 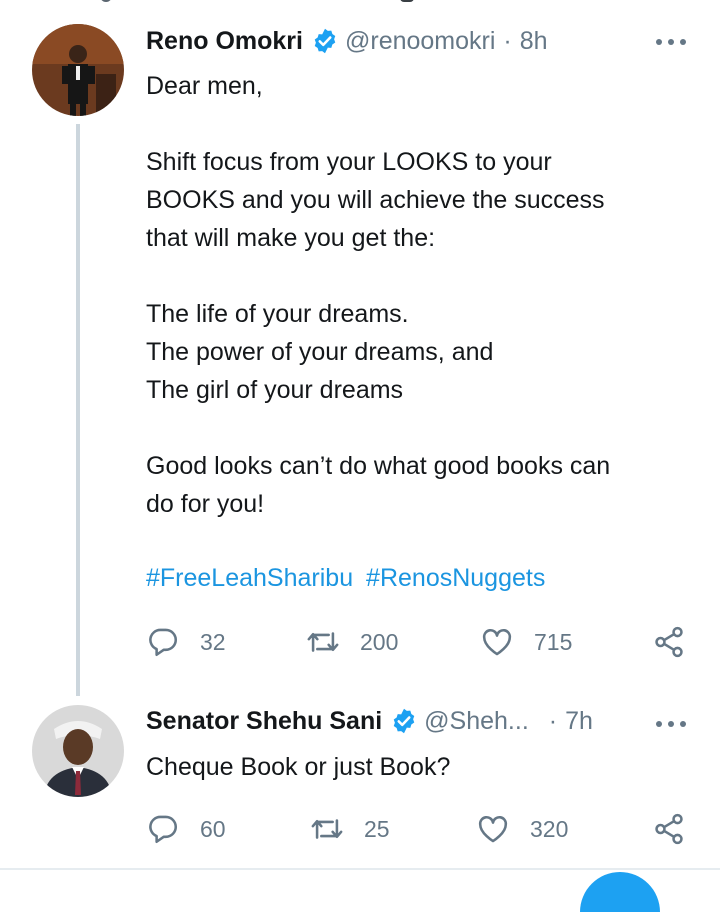 What do you see at coordinates (455, 578) in the screenshot?
I see `hashtag-link: #RenosNuggets` at bounding box center [455, 578].